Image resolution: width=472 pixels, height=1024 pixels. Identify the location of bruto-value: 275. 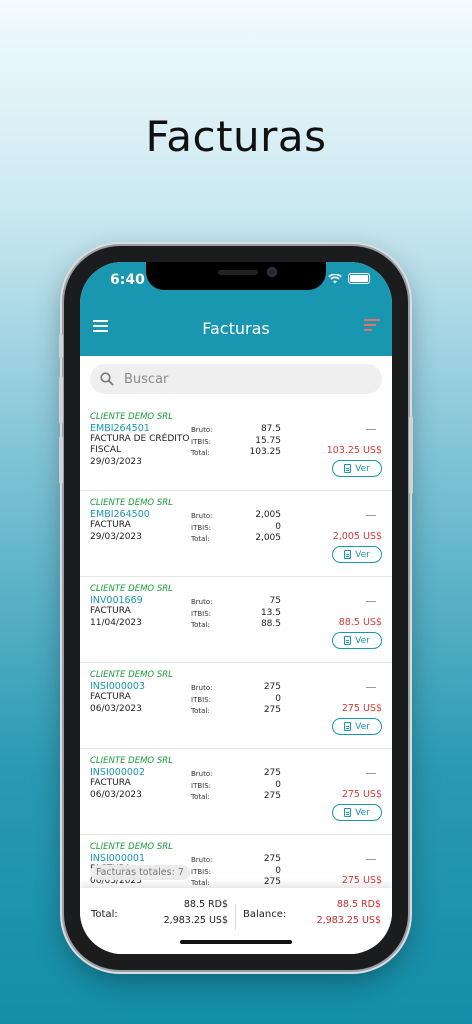
(272, 773).